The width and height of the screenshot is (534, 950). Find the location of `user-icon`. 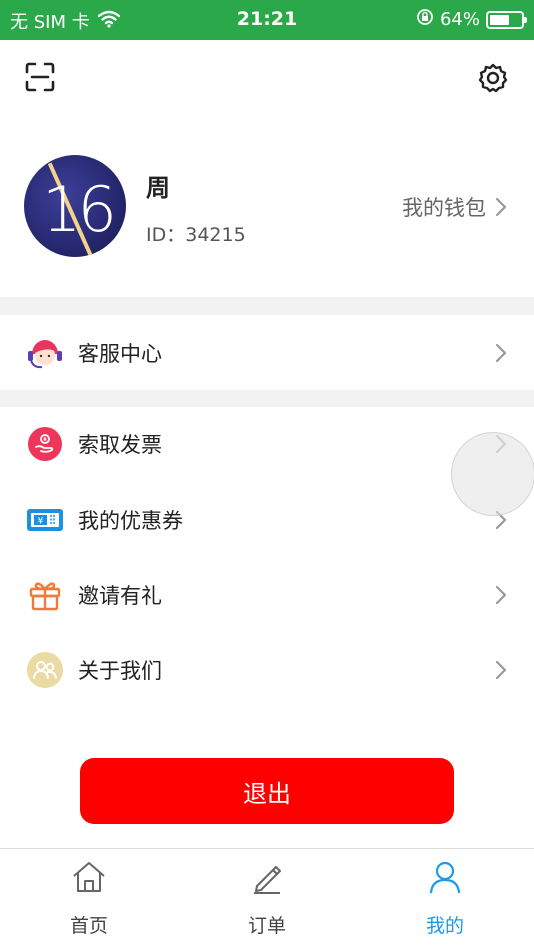

user-icon is located at coordinates (445, 877).